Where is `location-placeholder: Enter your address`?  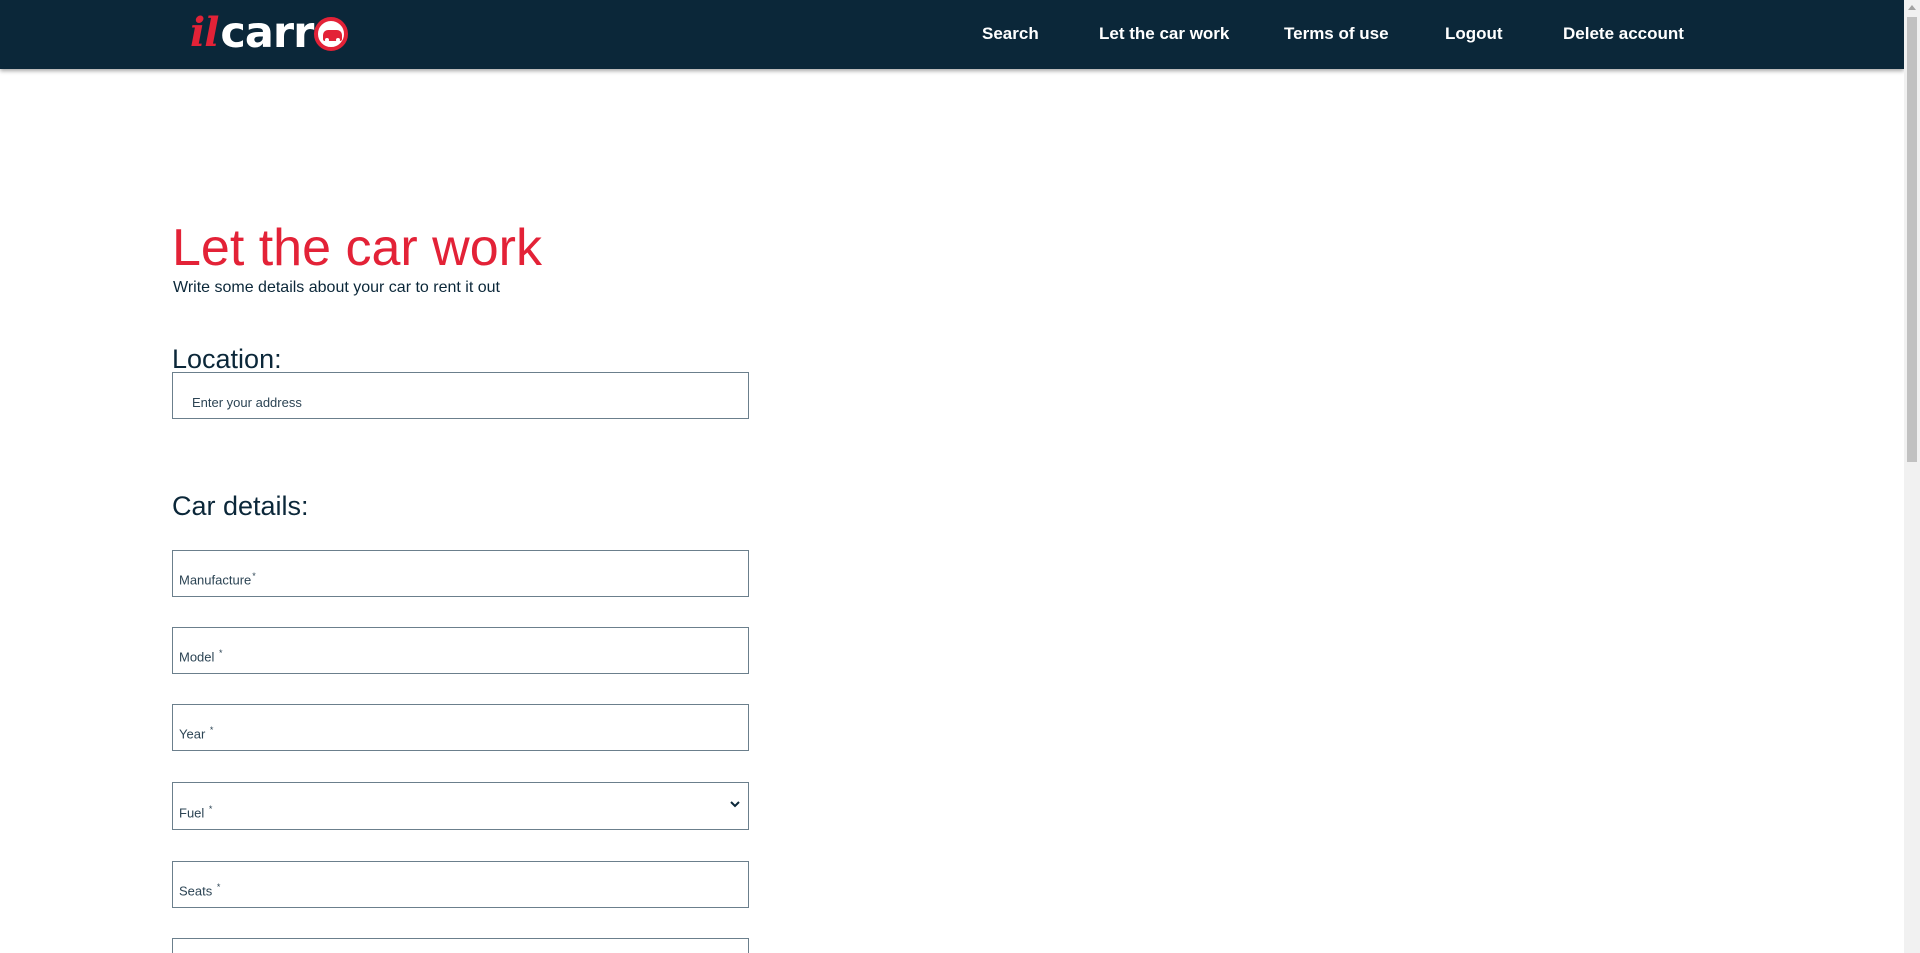 location-placeholder: Enter your address is located at coordinates (247, 402).